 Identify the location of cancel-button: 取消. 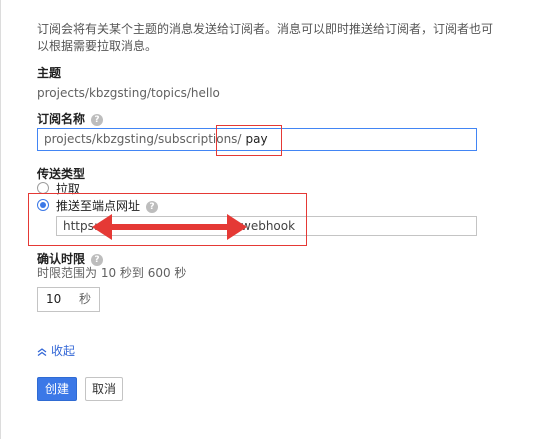
(104, 389).